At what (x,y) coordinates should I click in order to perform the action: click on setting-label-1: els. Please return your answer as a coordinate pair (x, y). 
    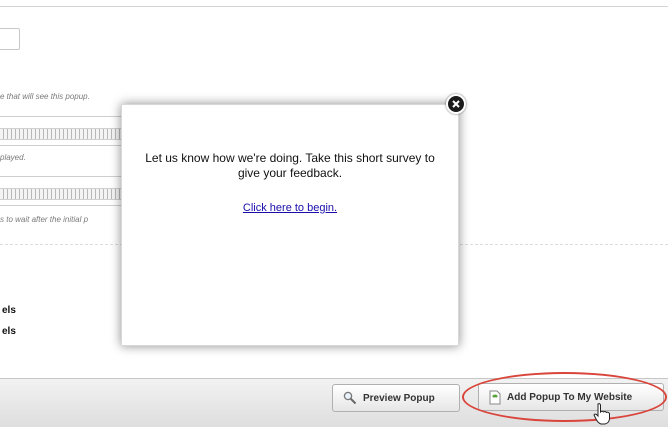
    Looking at the image, I should click on (9, 310).